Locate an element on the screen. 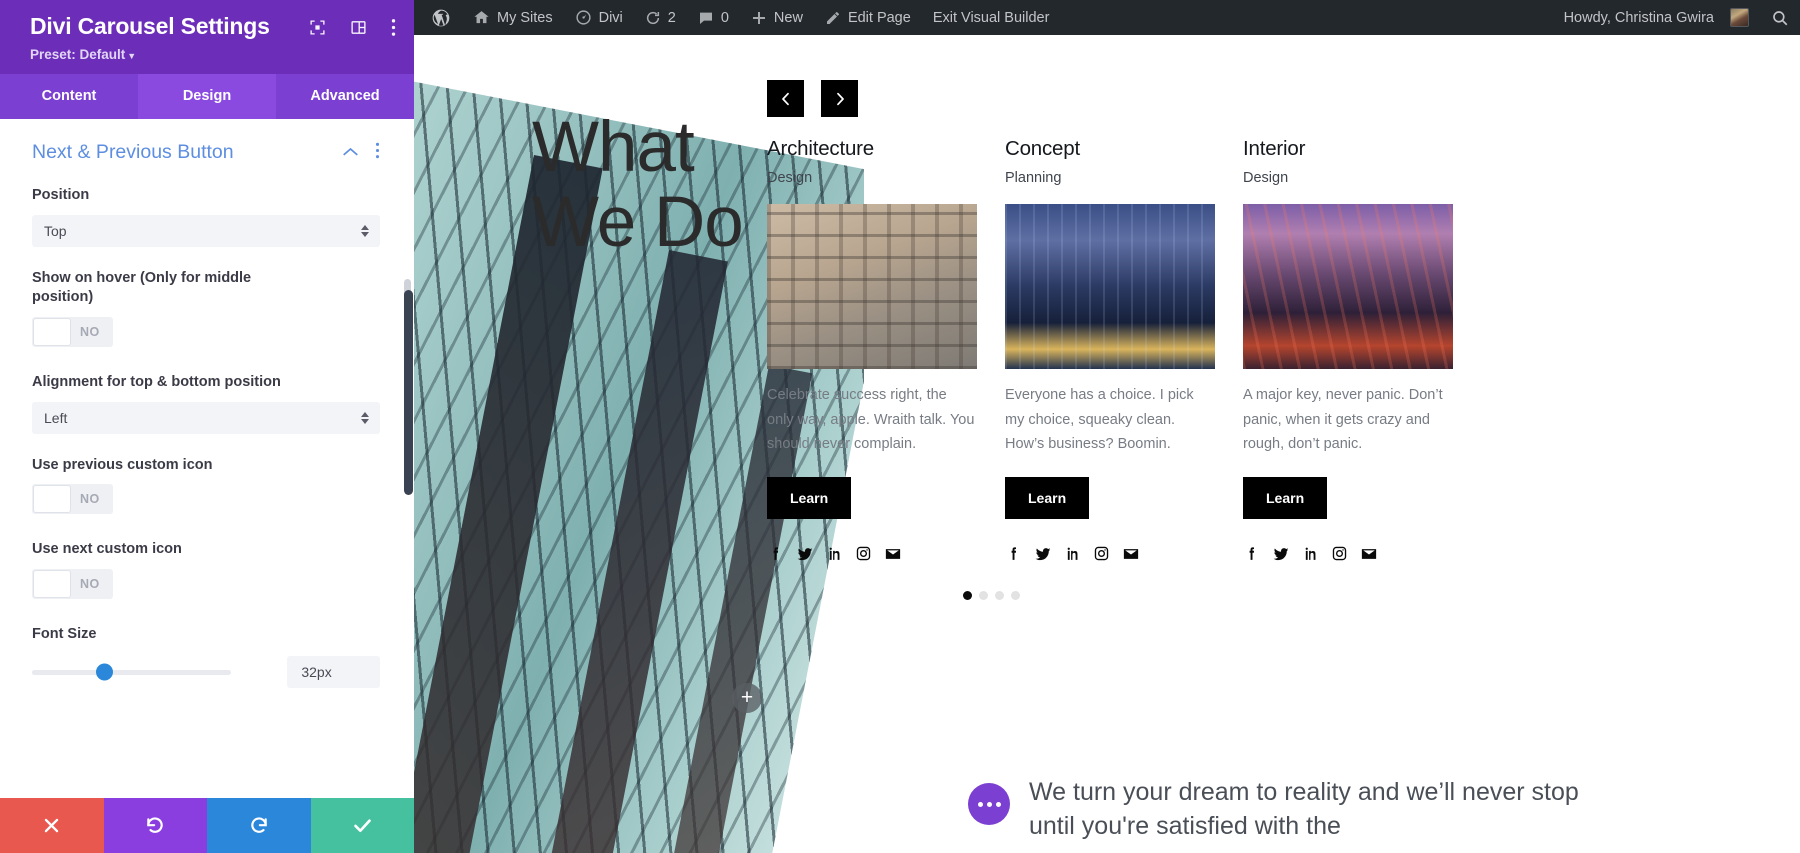  page-scrollbar is located at coordinates (408, 392).